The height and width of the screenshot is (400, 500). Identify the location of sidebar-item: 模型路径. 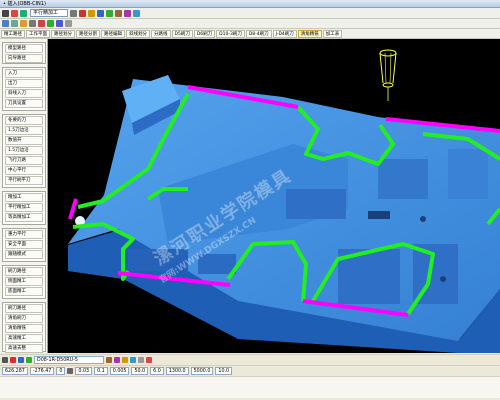
(24, 48).